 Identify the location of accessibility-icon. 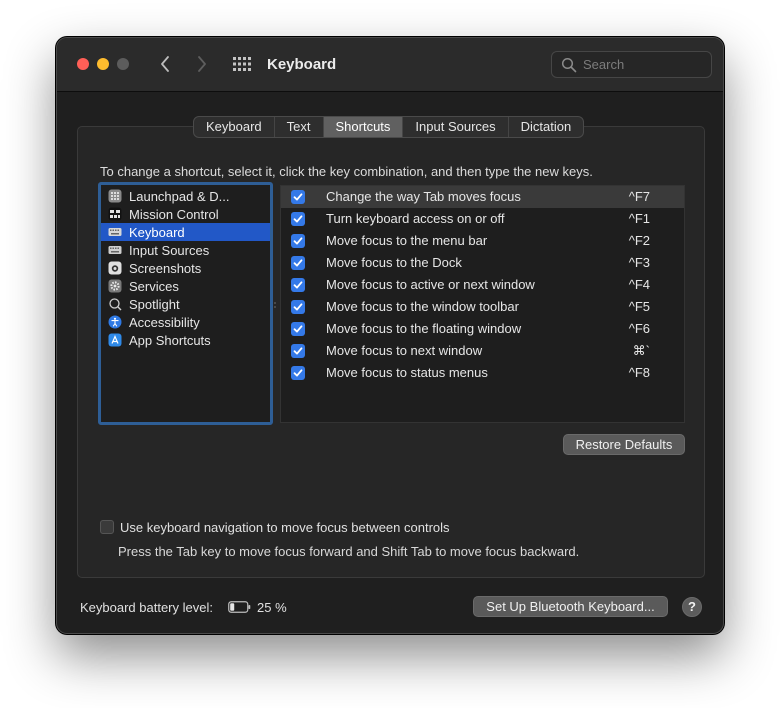
(115, 322).